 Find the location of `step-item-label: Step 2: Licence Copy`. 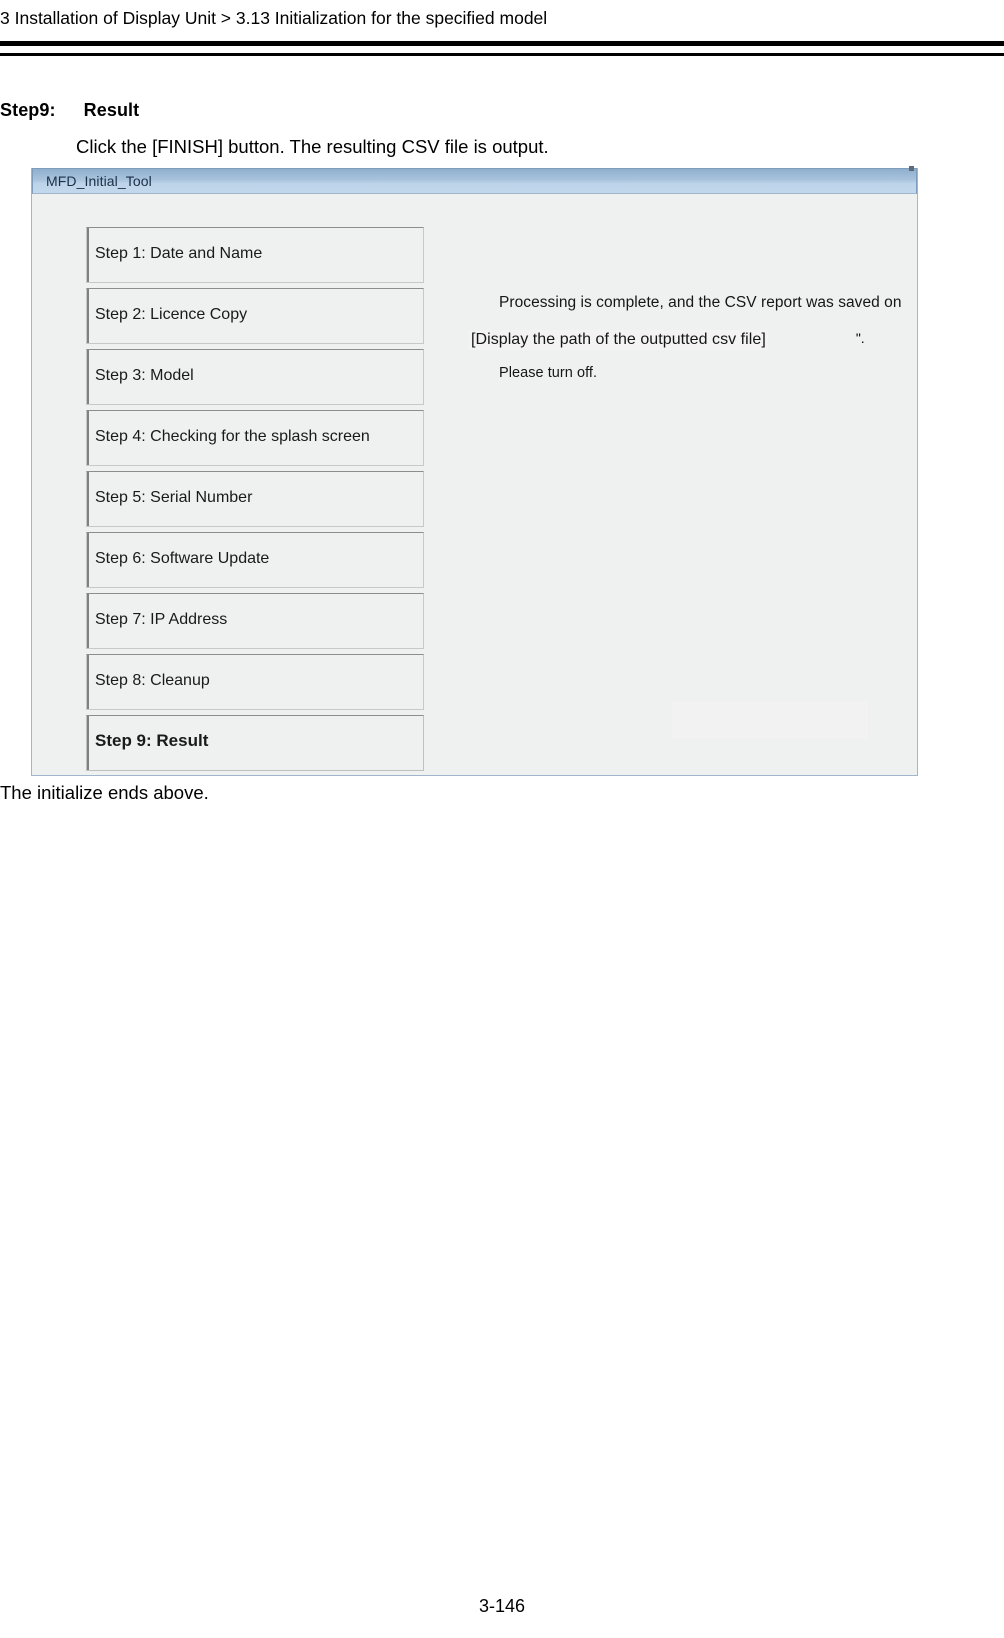

step-item-label: Step 2: Licence Copy is located at coordinates (171, 314).